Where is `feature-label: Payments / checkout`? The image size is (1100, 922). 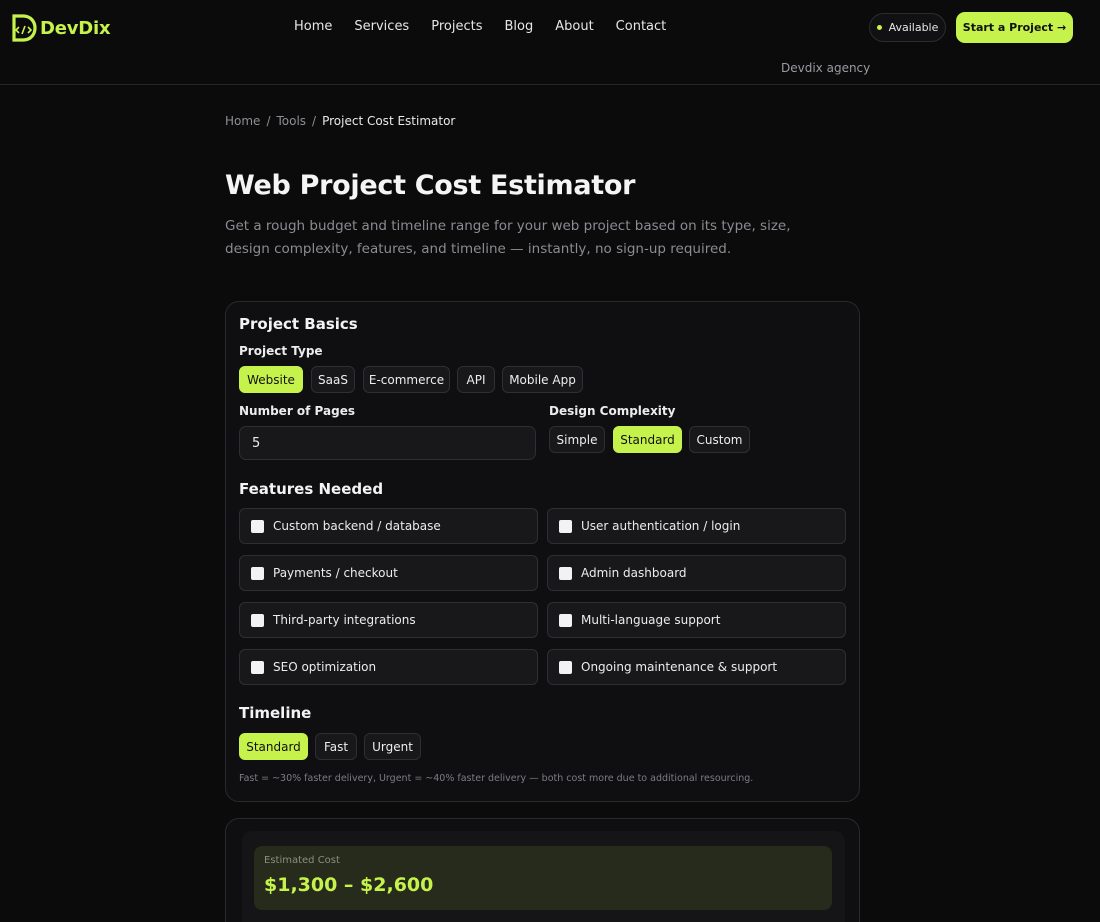
feature-label: Payments / checkout is located at coordinates (335, 573).